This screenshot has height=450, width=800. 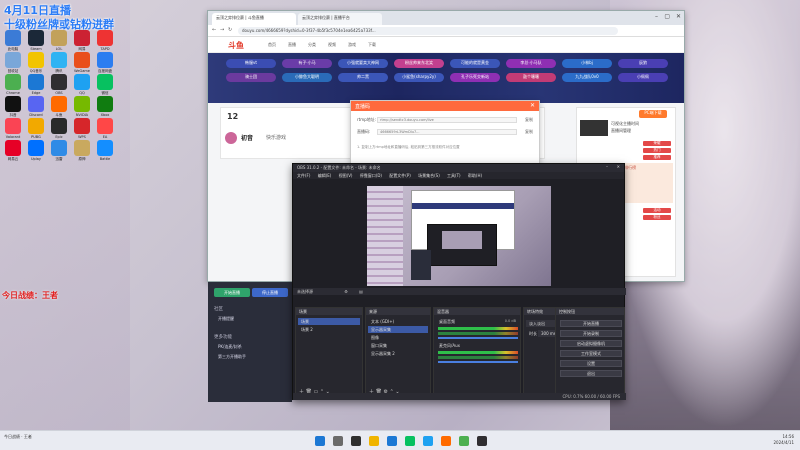 What do you see at coordinates (36, 84) in the screenshot?
I see `desktop-icon: Edge` at bounding box center [36, 84].